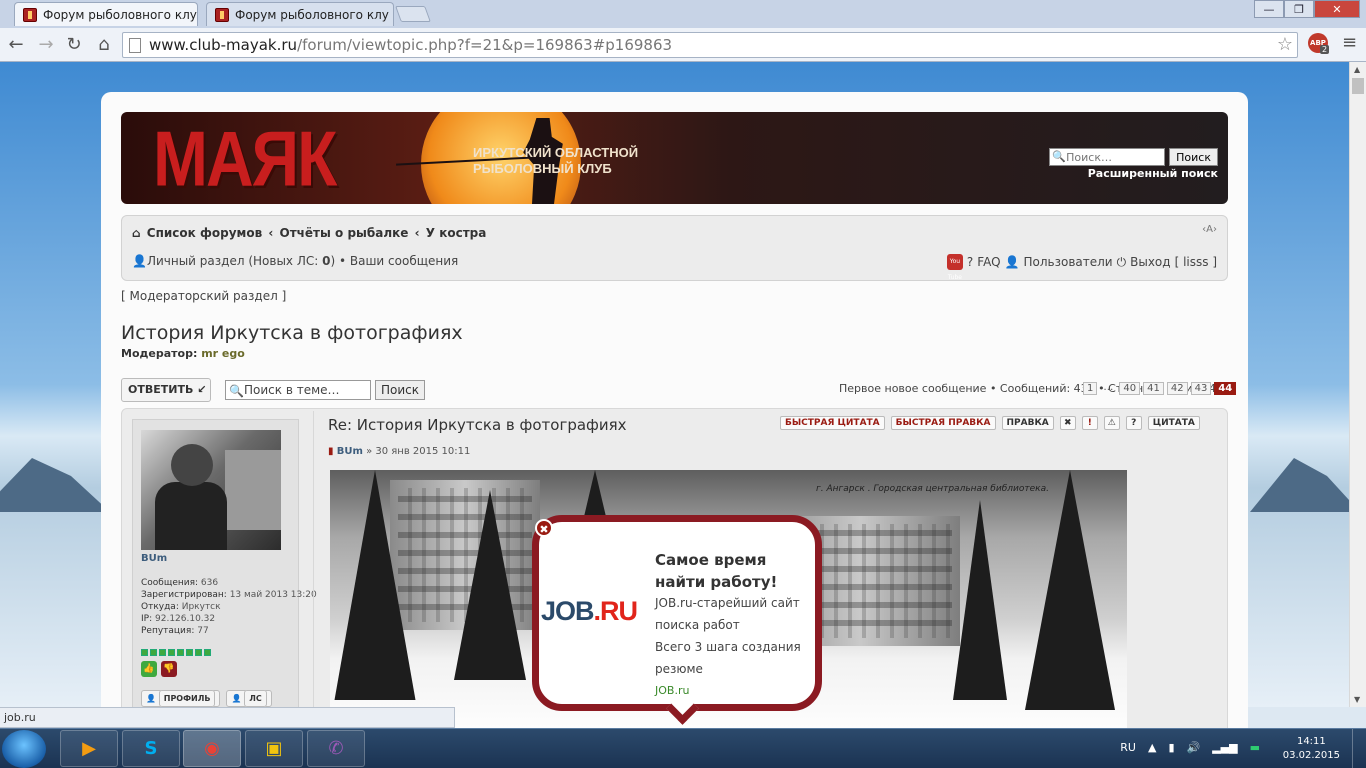  I want to click on photo-building, so click(465, 555).